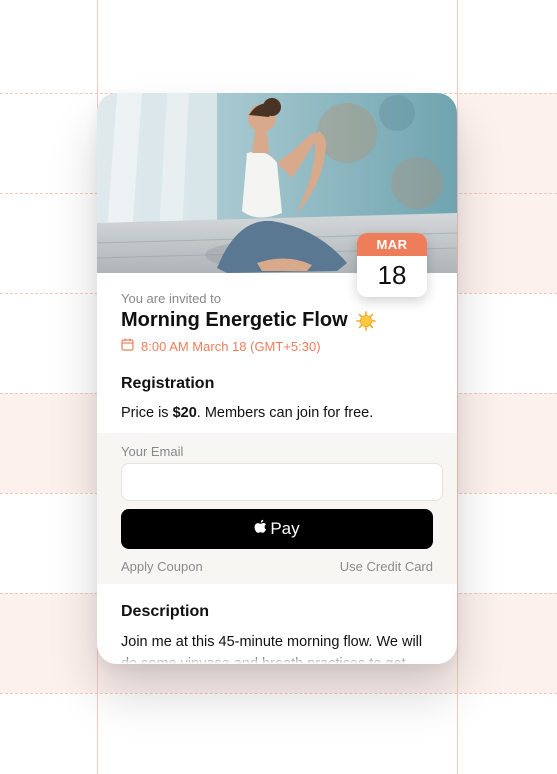 The width and height of the screenshot is (557, 774). What do you see at coordinates (171, 298) in the screenshot?
I see `invited-text: You are invited to` at bounding box center [171, 298].